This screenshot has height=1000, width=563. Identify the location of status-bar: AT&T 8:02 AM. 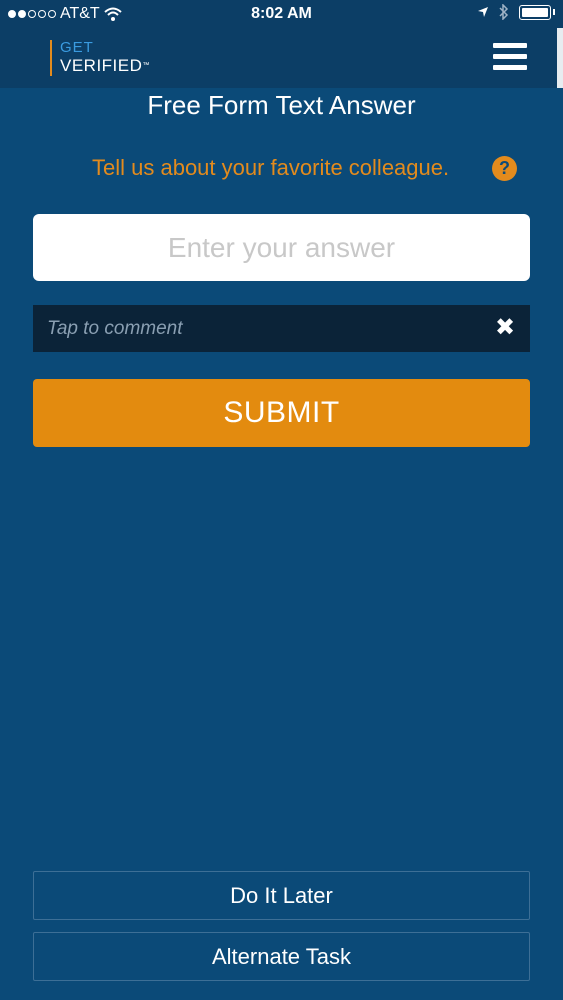
(281, 14).